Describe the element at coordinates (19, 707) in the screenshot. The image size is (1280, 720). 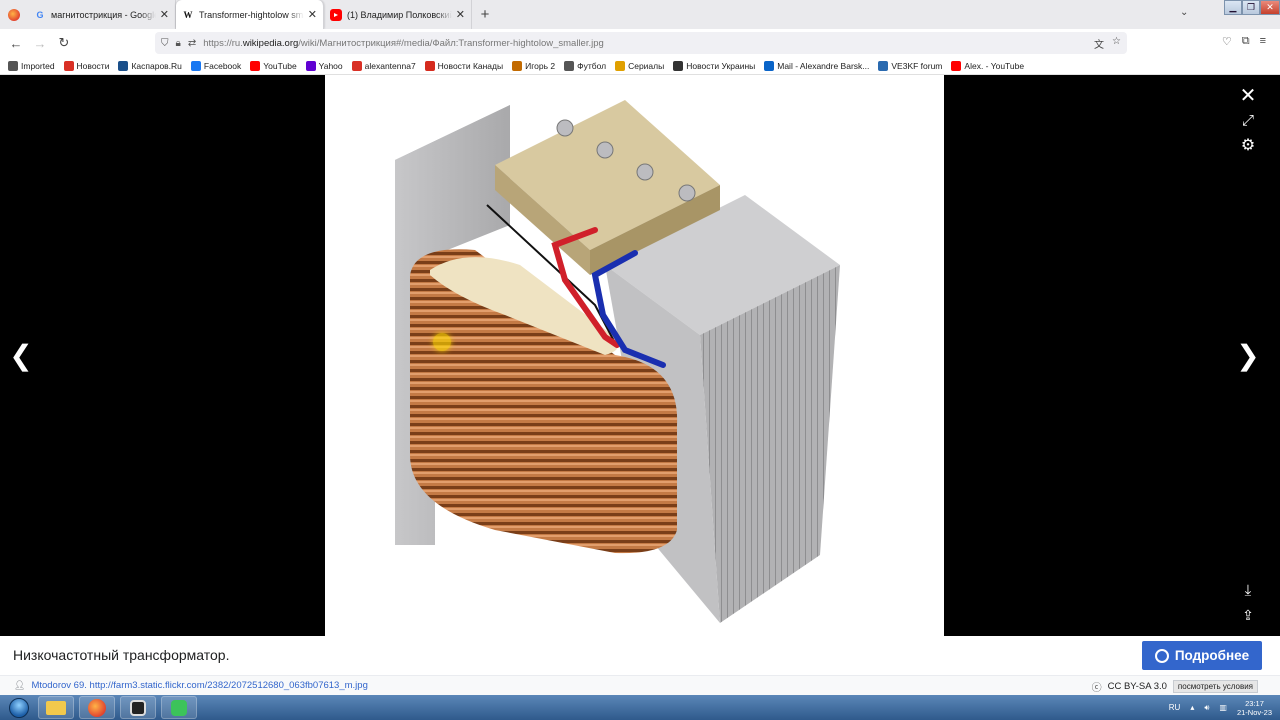
I see `start-button` at that location.